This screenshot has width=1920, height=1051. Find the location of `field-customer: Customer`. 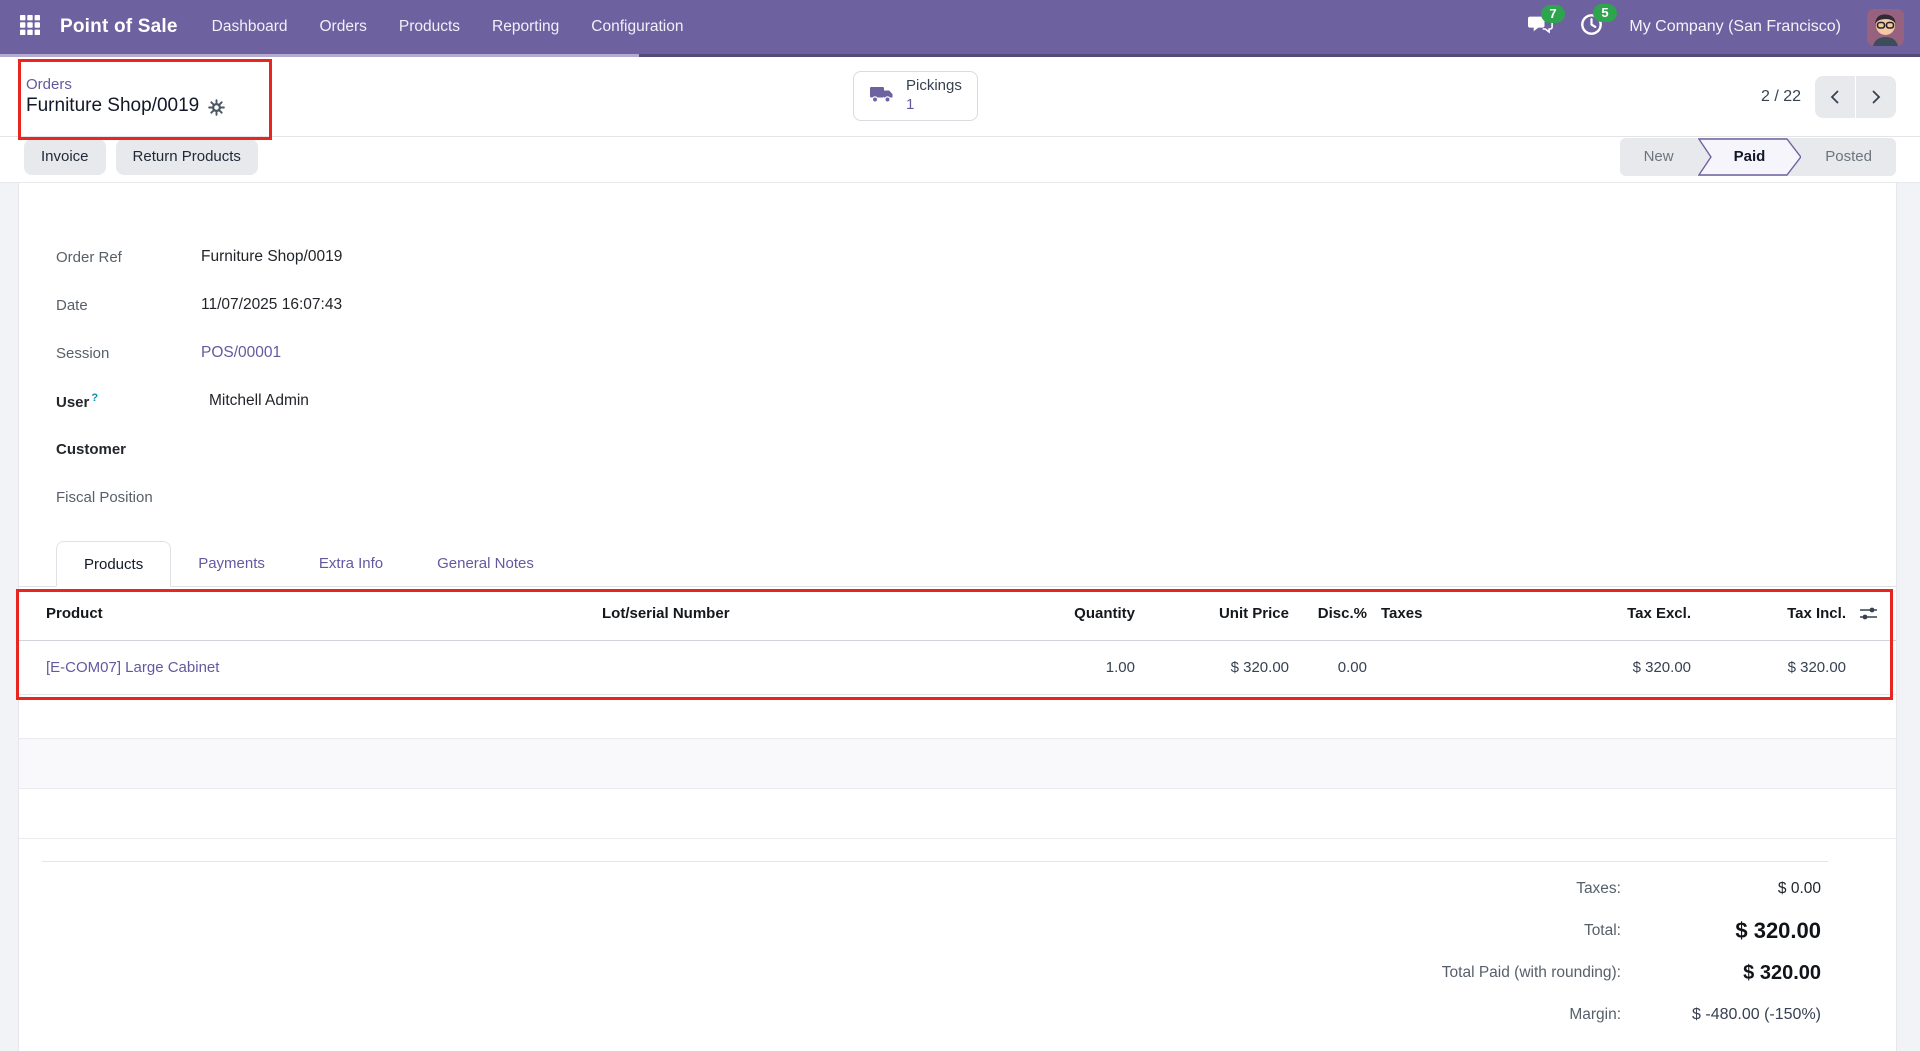

field-customer: Customer is located at coordinates (976, 449).